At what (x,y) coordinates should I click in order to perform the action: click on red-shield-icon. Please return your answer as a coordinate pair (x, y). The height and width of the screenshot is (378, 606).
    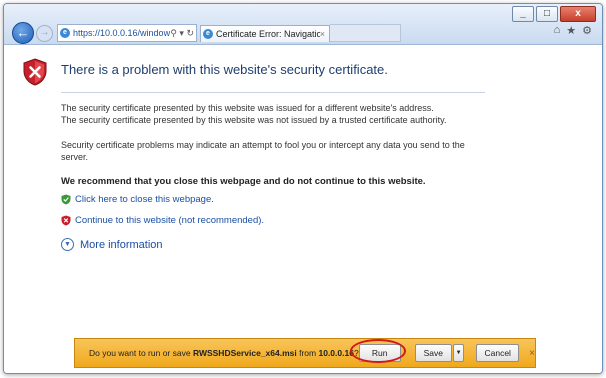
    Looking at the image, I should click on (66, 220).